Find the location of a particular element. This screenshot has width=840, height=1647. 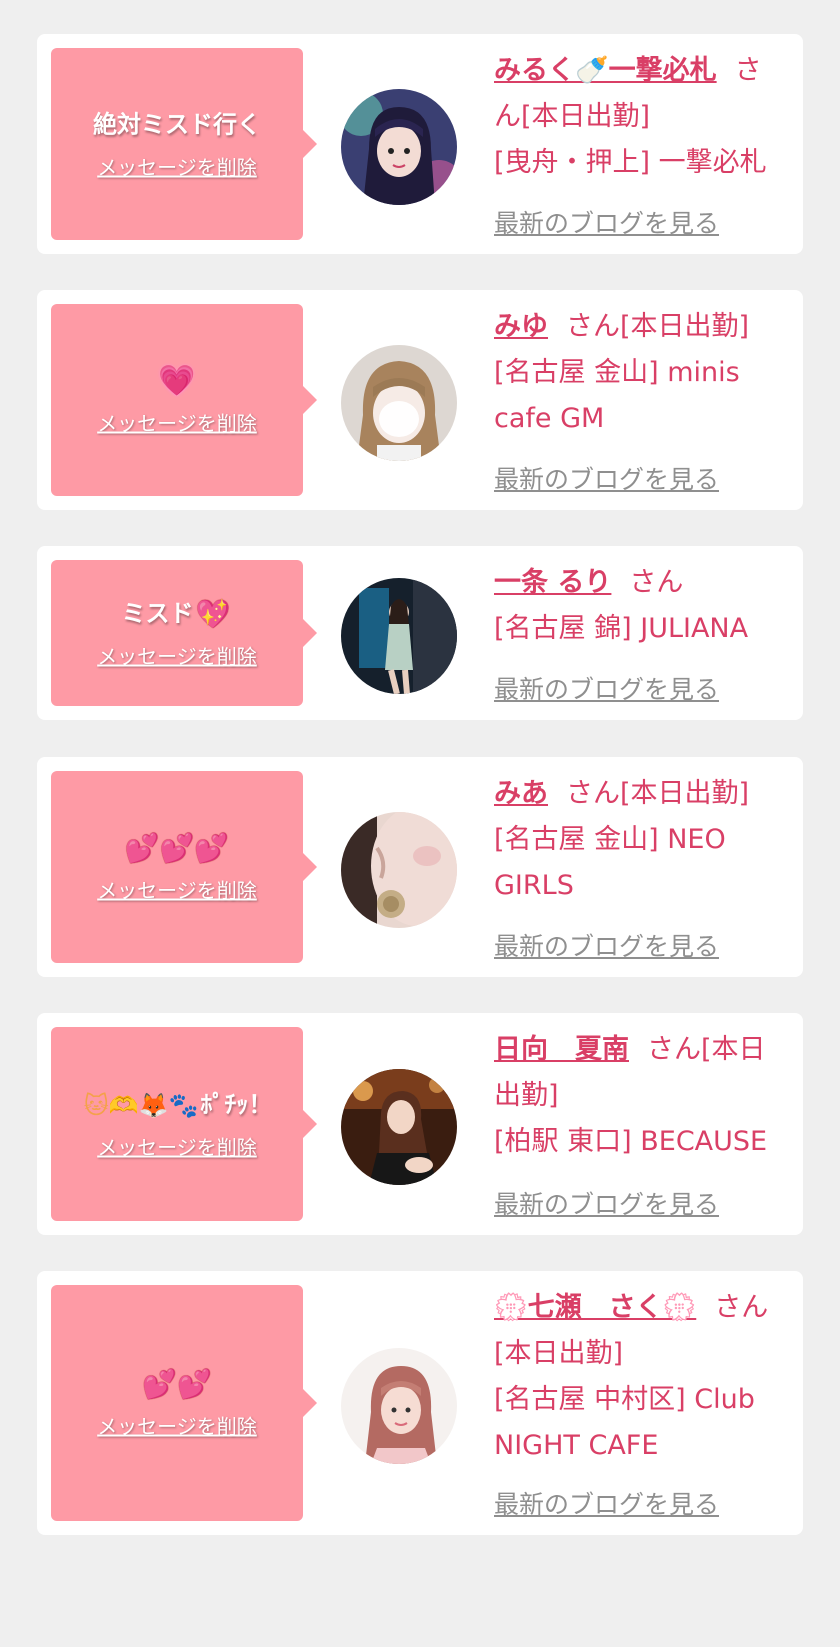

message-bubble: ミスド💖 メッセージを削除 is located at coordinates (184, 633).